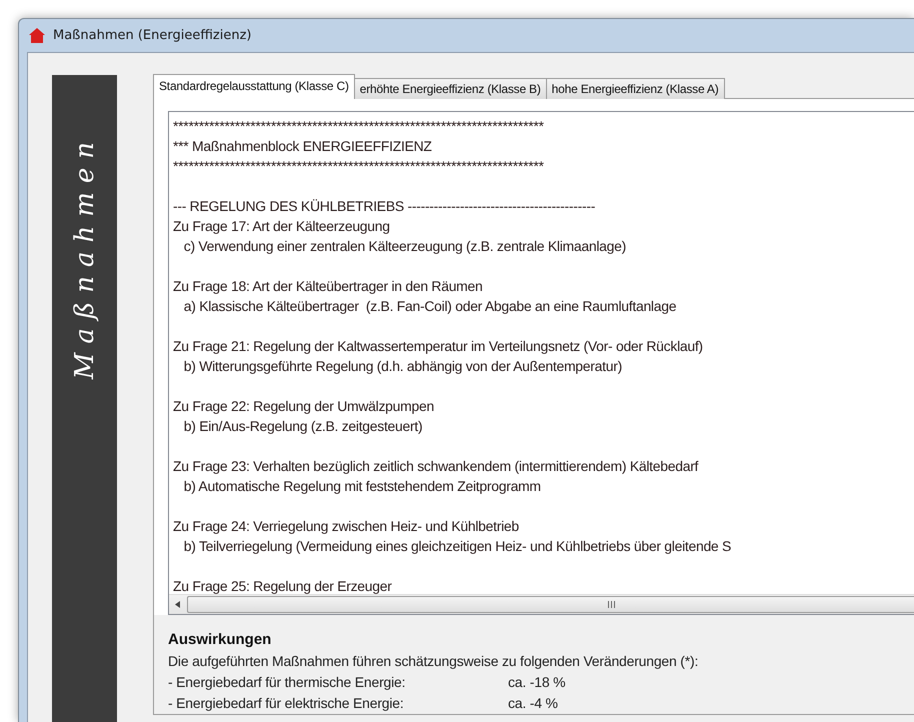 The width and height of the screenshot is (914, 722). Describe the element at coordinates (434, 661) in the screenshot. I see `effects-description: Die aufgeführten Maßnahmen führen schätzungsweise zu folgenden Veränderungen (*):` at that location.